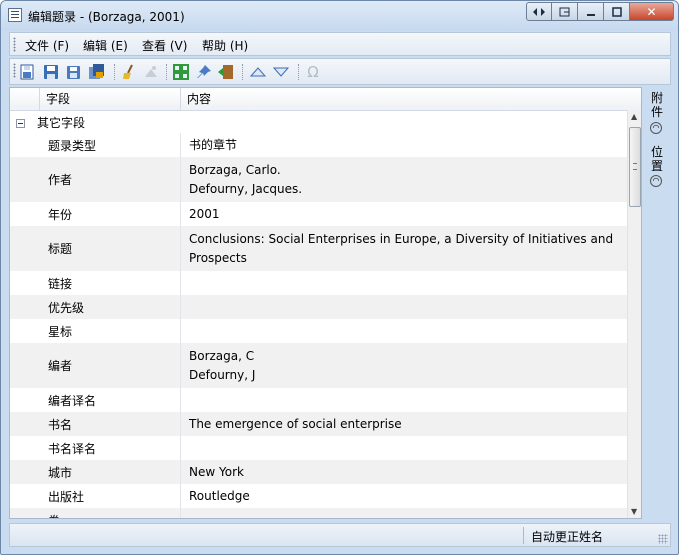 This screenshot has height=555, width=679. I want to click on side-panel: 附件 ◠ 位置 ◠, so click(659, 303).